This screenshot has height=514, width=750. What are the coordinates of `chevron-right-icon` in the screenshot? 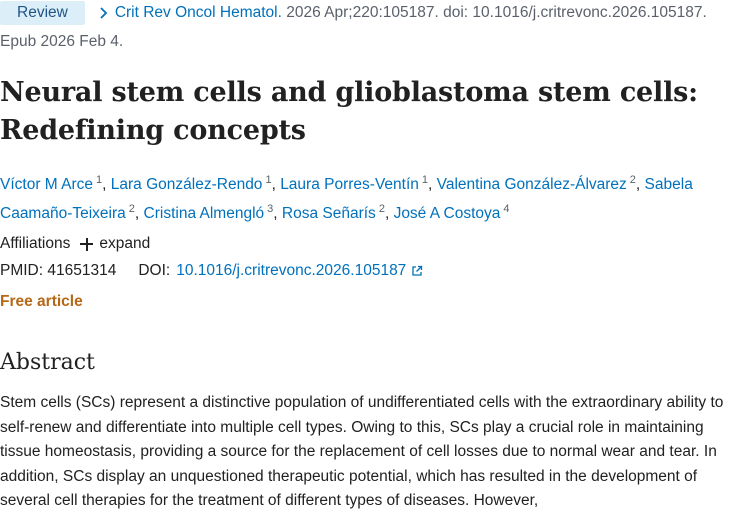 It's located at (104, 13).